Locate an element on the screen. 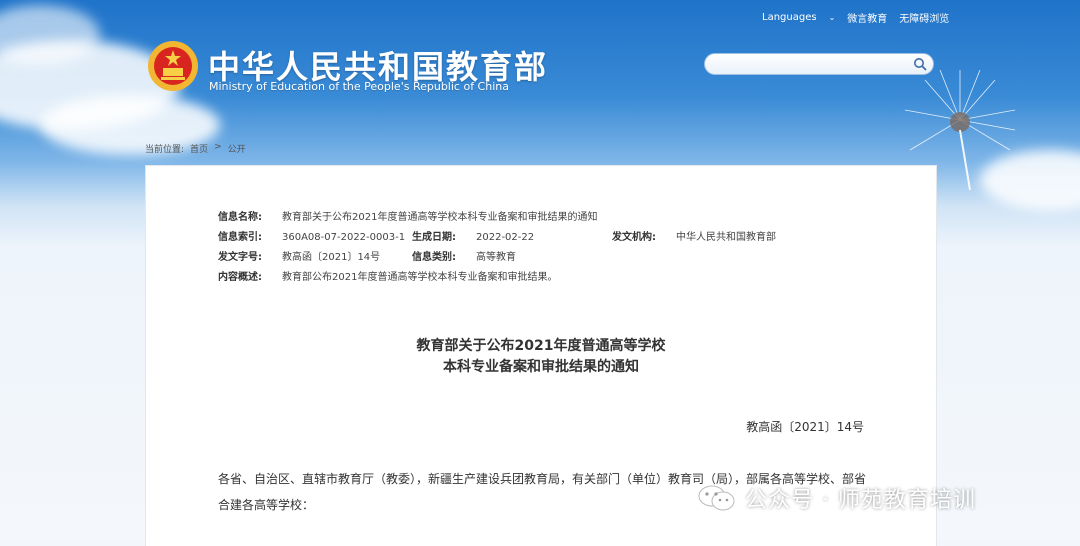  top-links: Languages ⌄ 微言教育 无障碍浏览 is located at coordinates (855, 17).